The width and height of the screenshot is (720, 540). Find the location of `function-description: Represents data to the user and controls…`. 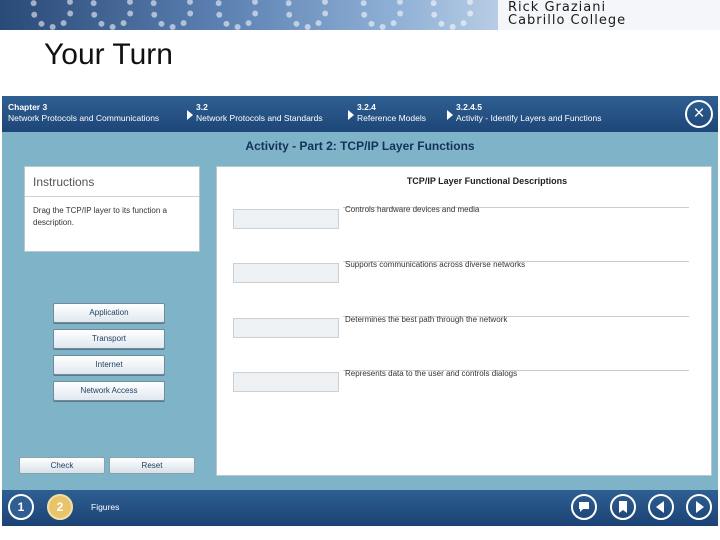

function-description: Represents data to the user and controls… is located at coordinates (431, 373).